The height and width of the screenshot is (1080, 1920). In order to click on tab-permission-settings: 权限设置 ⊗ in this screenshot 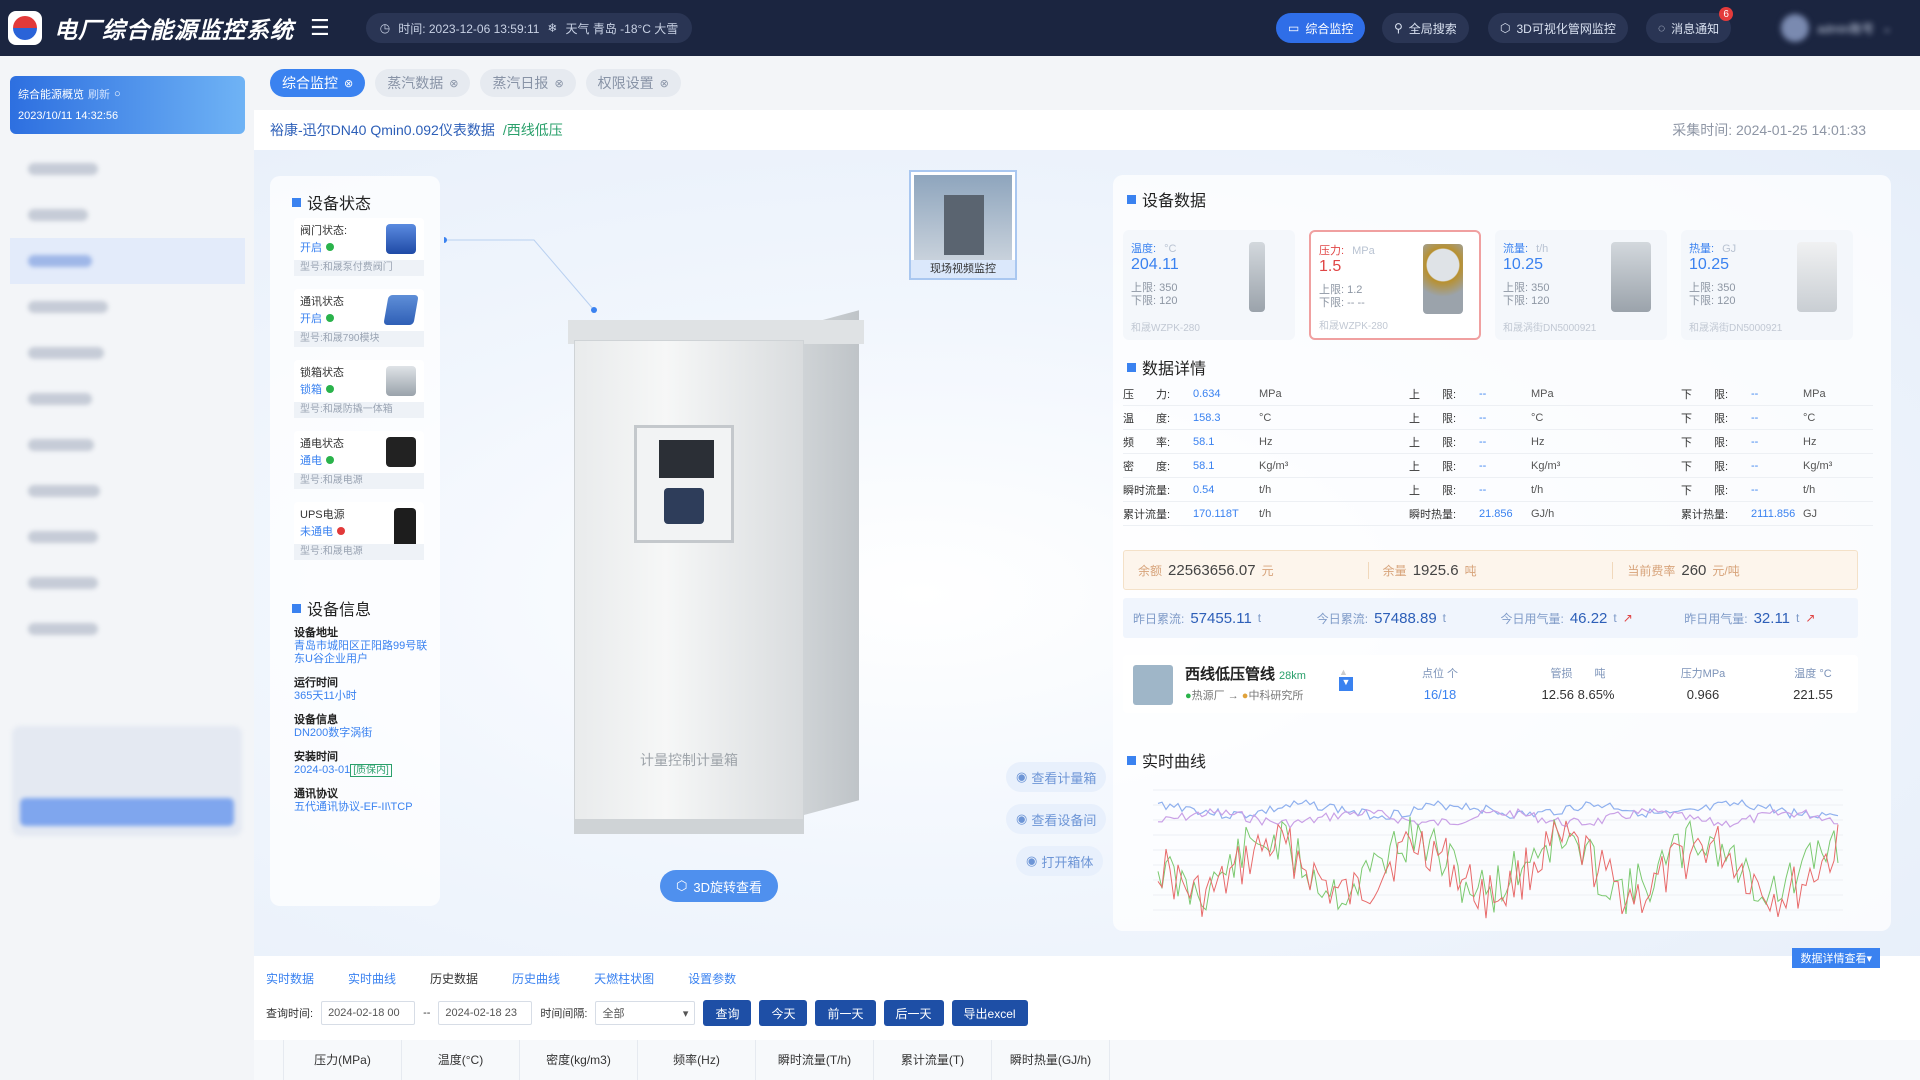, I will do `click(633, 83)`.